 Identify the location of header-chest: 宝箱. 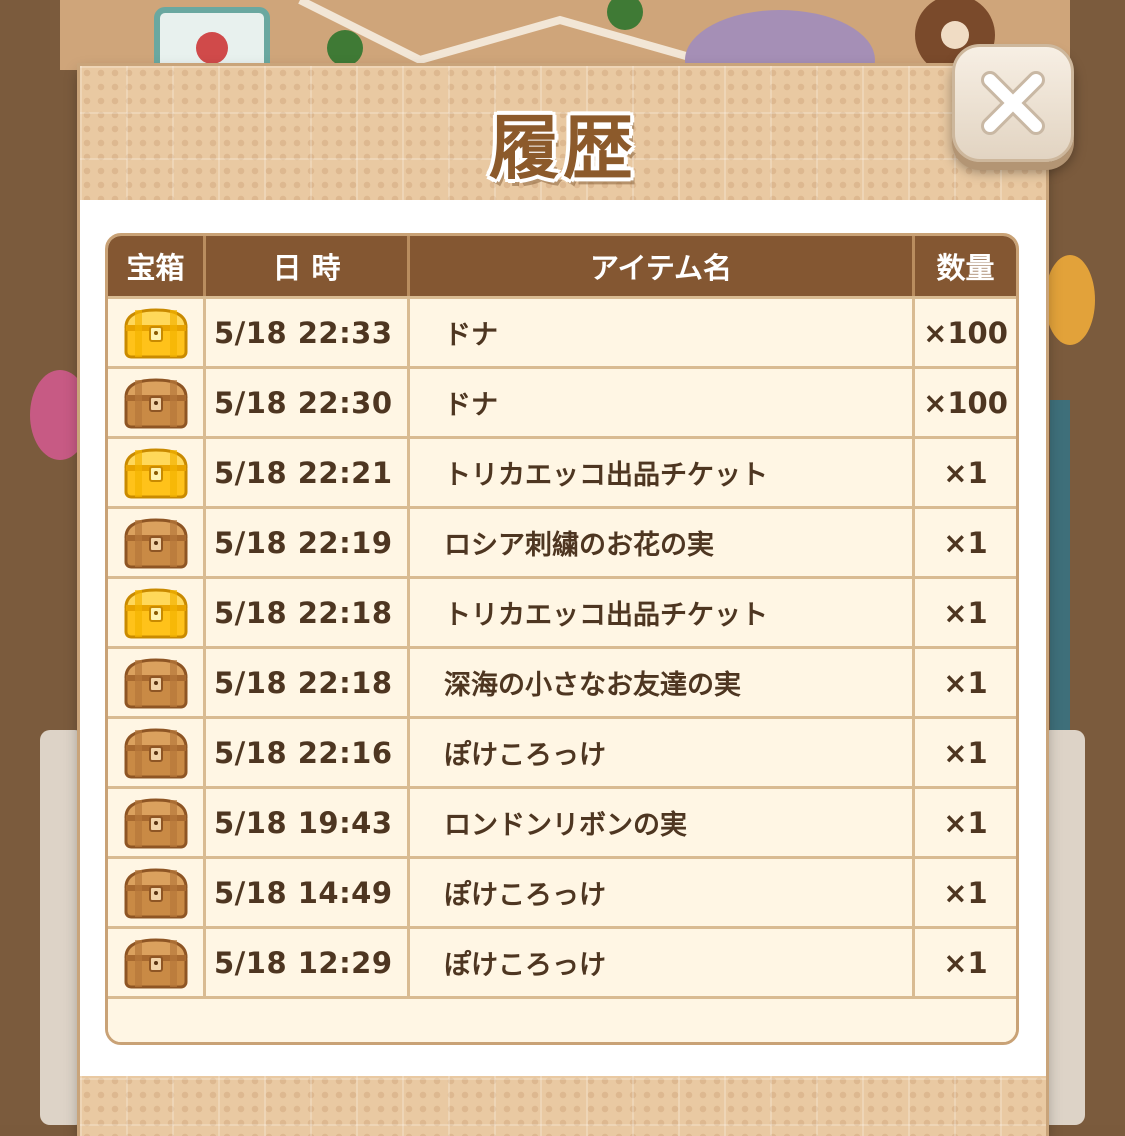
(155, 266).